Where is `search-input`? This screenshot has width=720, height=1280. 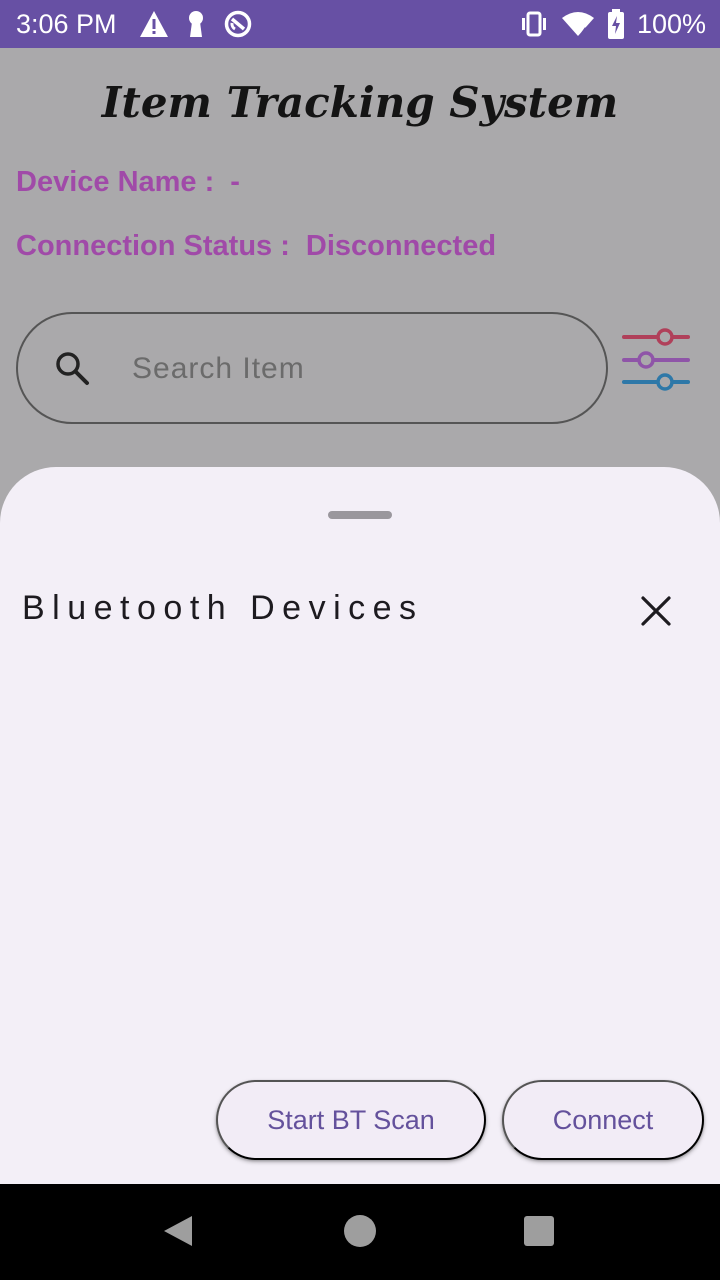 search-input is located at coordinates (352, 369).